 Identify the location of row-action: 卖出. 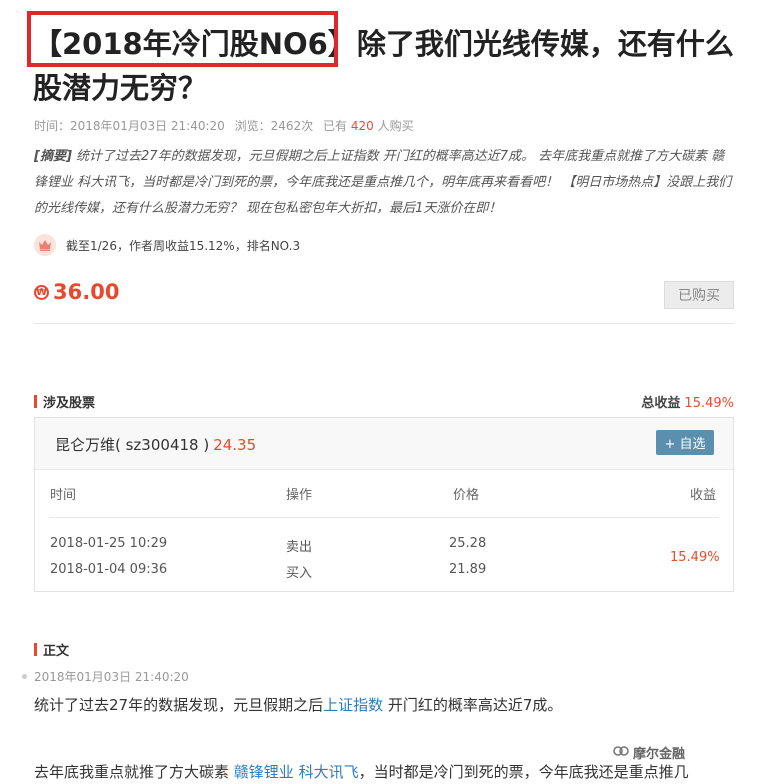
(299, 547).